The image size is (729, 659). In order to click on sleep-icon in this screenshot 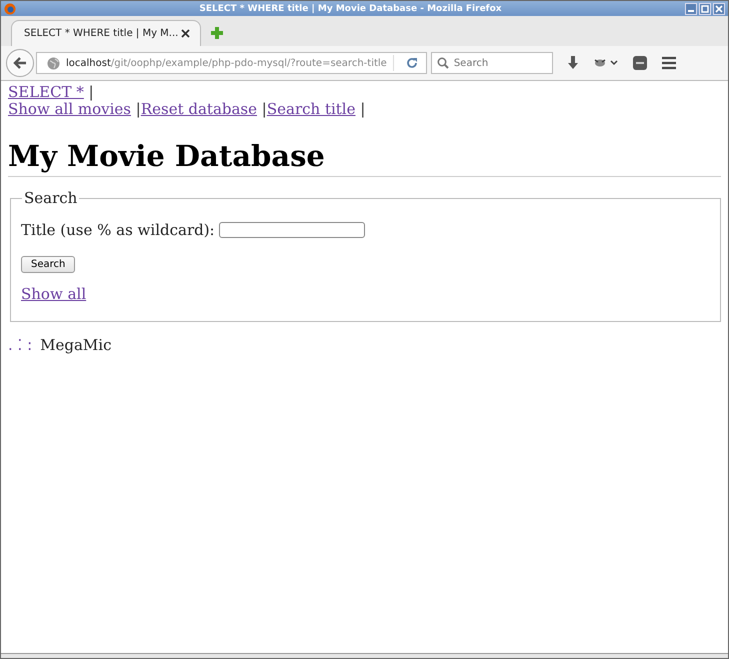, I will do `click(639, 63)`.